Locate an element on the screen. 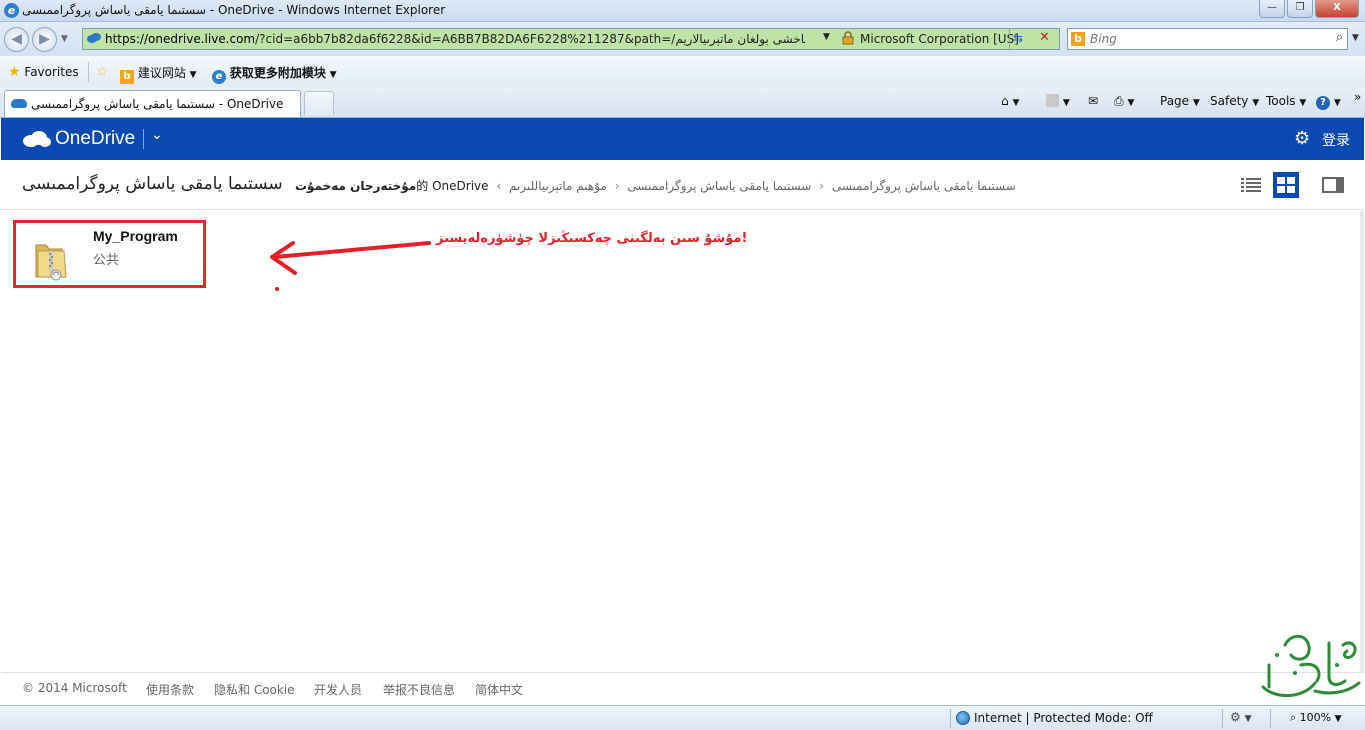 The image size is (1365, 730). search-icon: ⌕ is located at coordinates (1339, 37).